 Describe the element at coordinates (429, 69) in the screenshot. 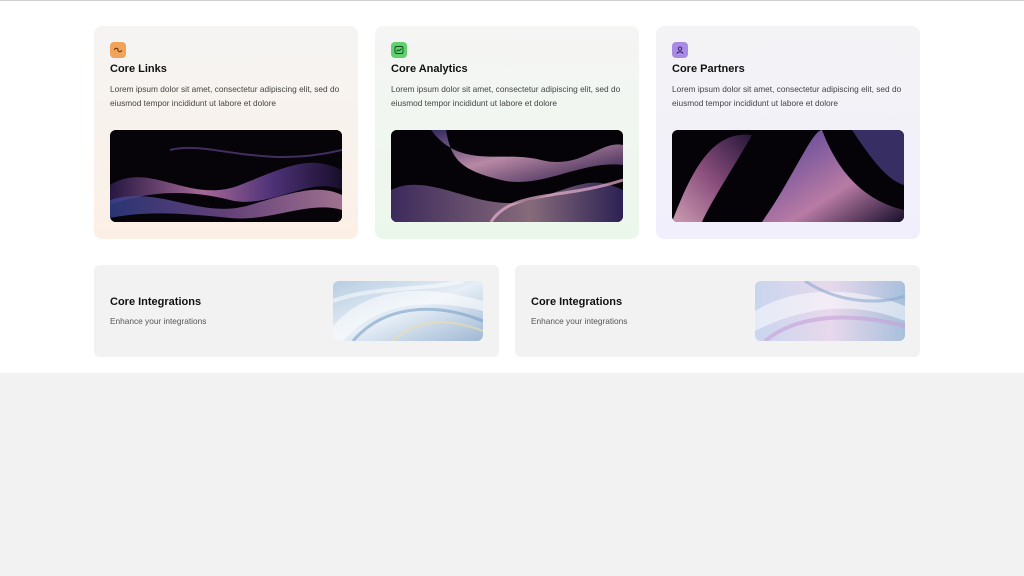

I see `feature-title: Core Analytics` at that location.